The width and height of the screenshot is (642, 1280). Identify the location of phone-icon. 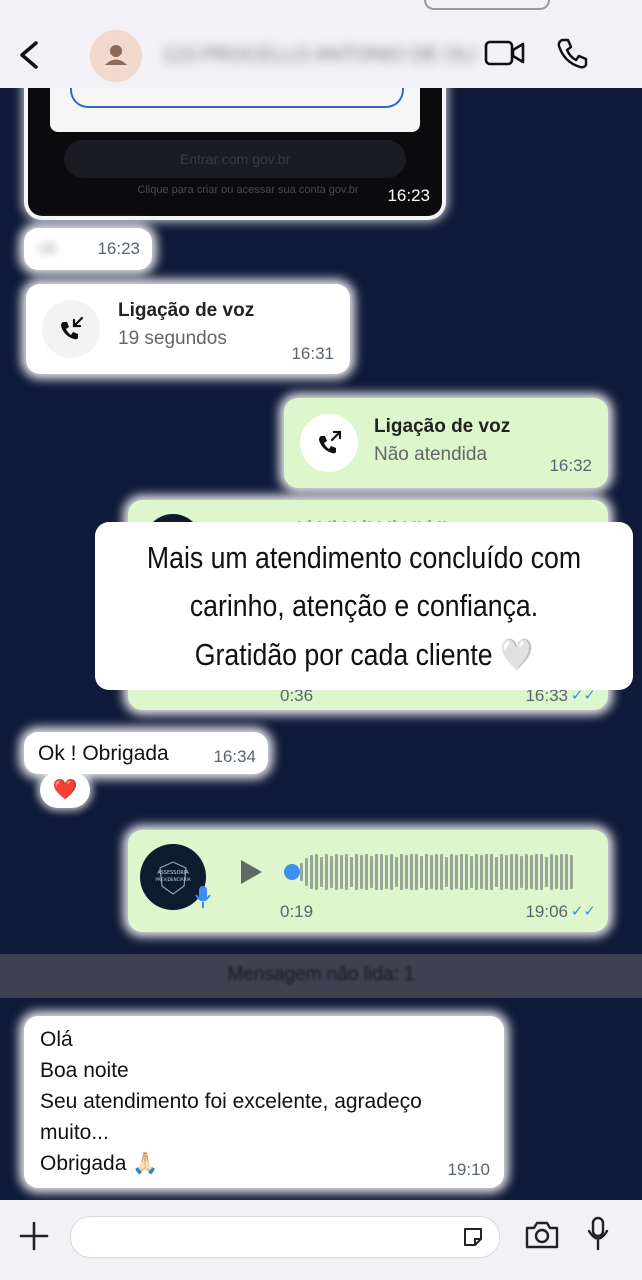
(573, 53).